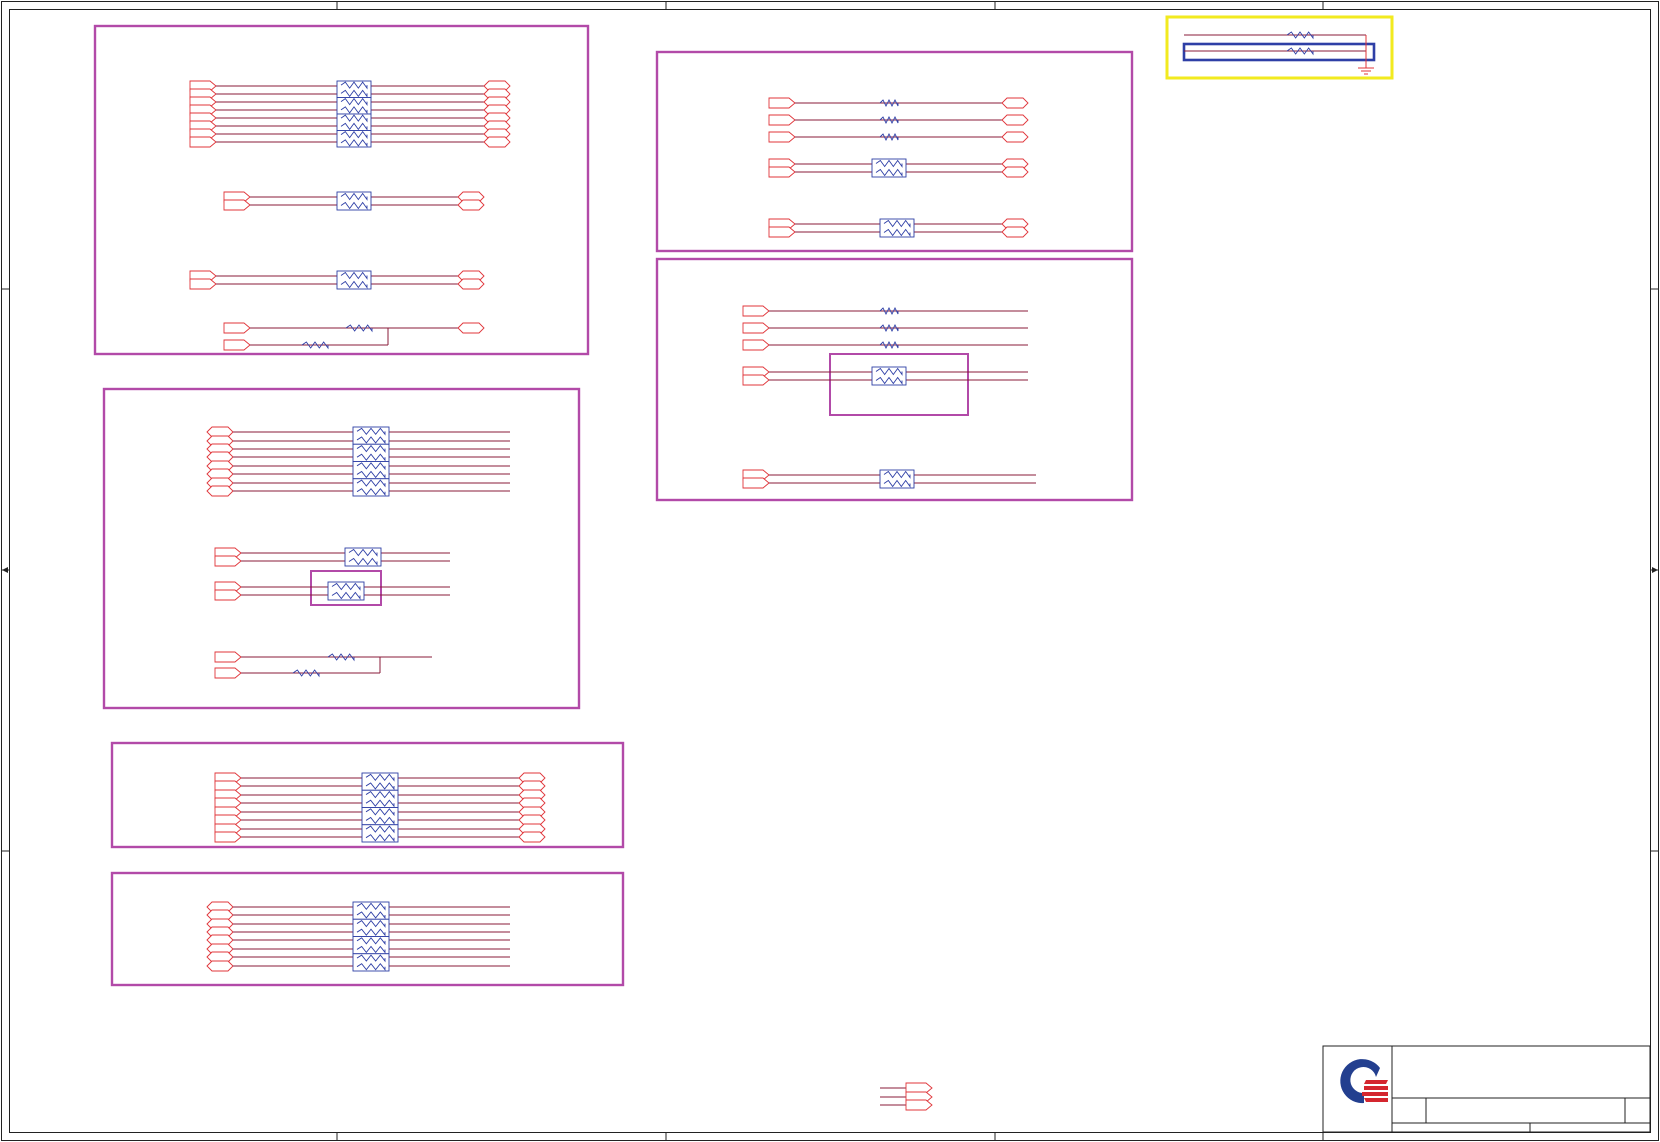  Describe the element at coordinates (1366, 71) in the screenshot. I see `ground-symbol` at that location.